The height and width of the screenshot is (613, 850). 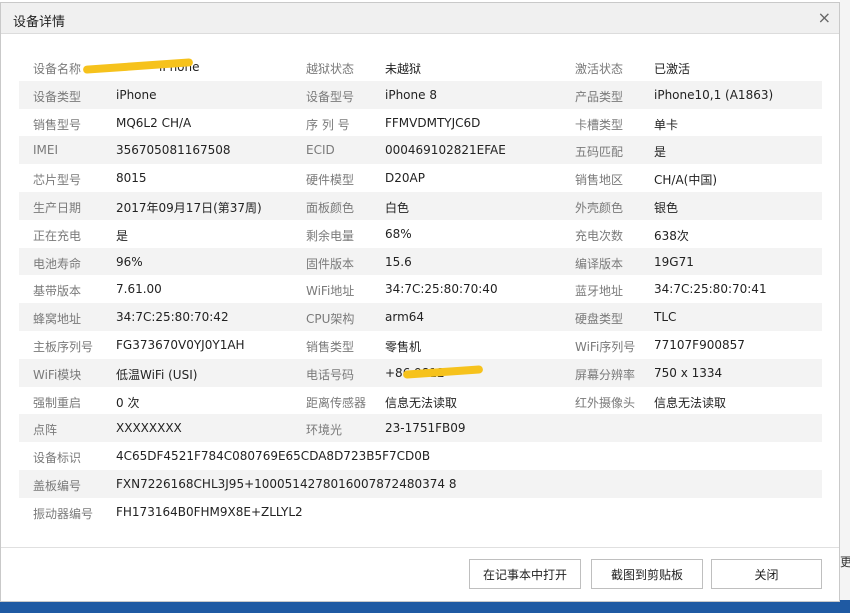 What do you see at coordinates (688, 372) in the screenshot?
I see `field-value: 750 x 1334` at bounding box center [688, 372].